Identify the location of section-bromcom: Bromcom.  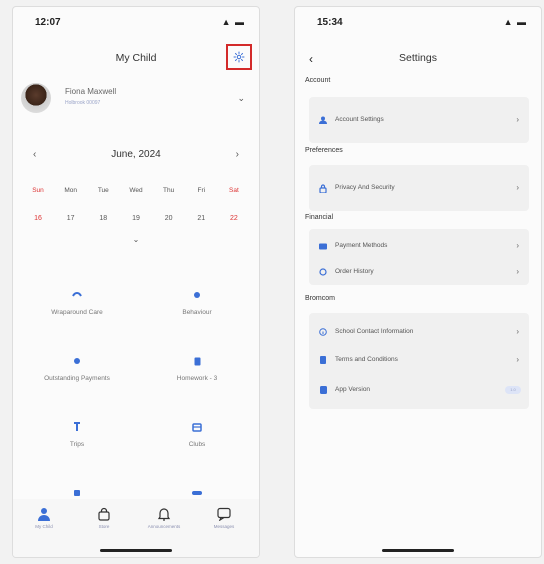
(320, 298).